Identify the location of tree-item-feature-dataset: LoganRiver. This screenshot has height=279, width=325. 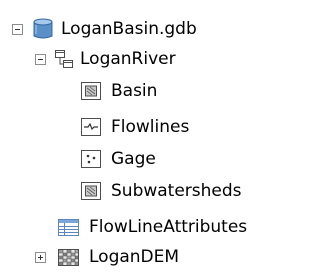
(105, 59).